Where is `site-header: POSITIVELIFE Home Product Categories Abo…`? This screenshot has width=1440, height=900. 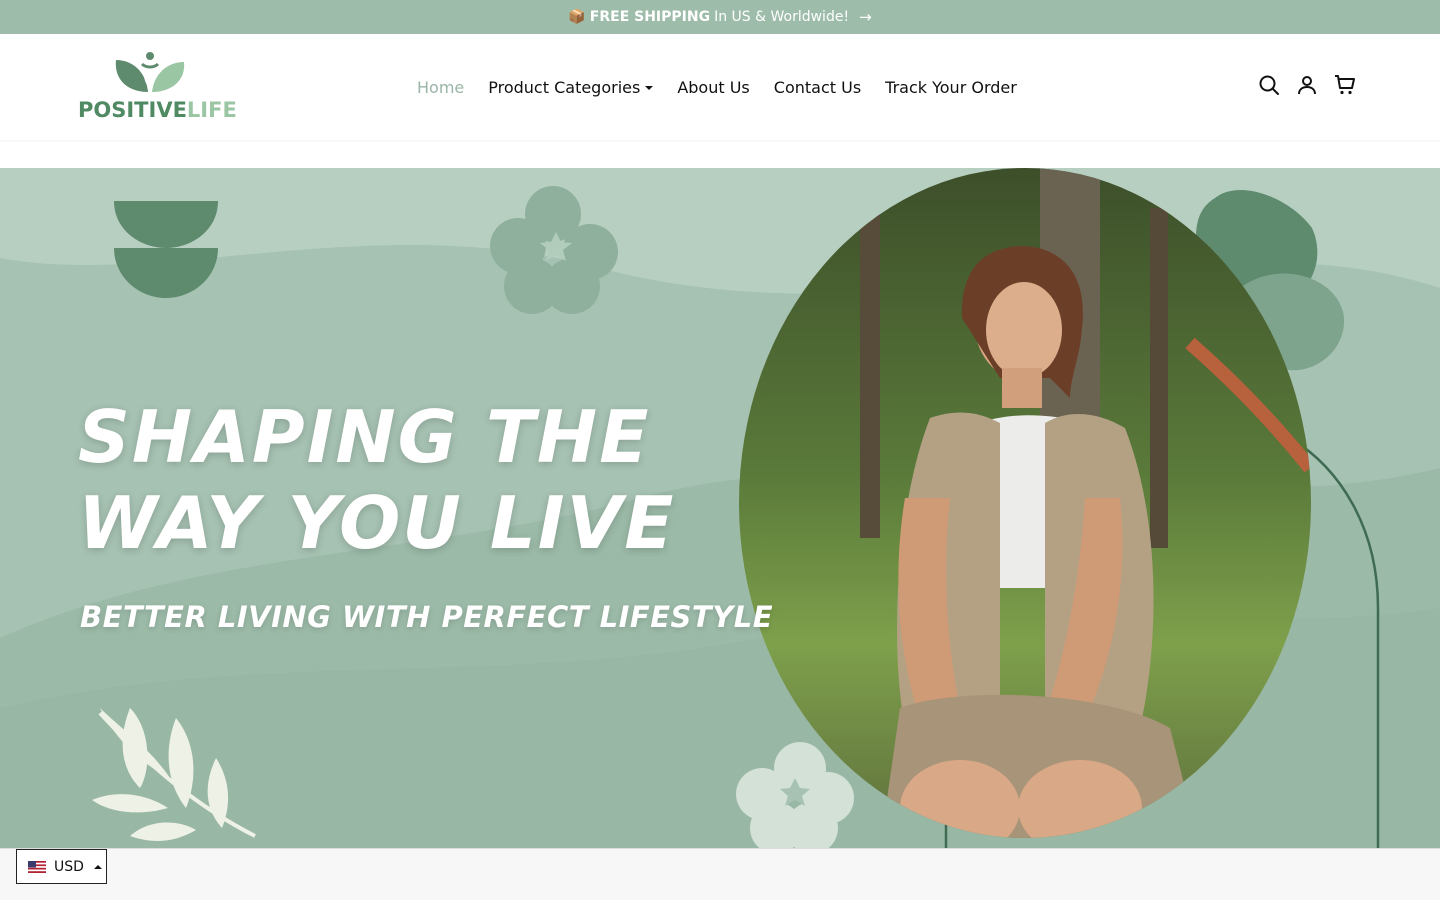 site-header: POSITIVELIFE Home Product Categories Abo… is located at coordinates (720, 87).